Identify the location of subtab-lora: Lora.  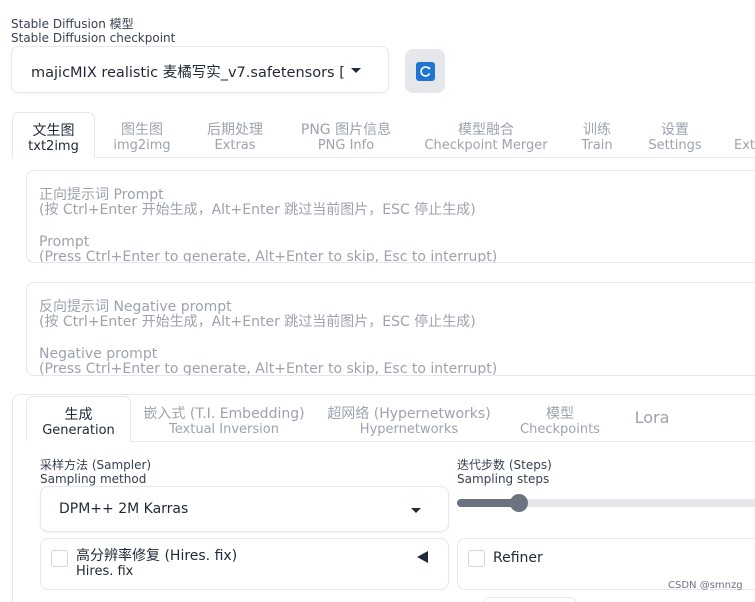
(652, 419).